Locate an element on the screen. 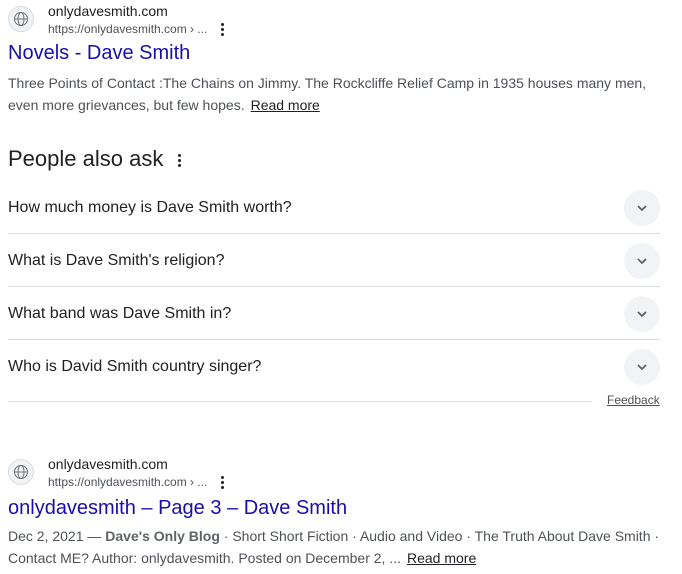  snippet-line: even more grievances, but few hopes. is located at coordinates (126, 105).